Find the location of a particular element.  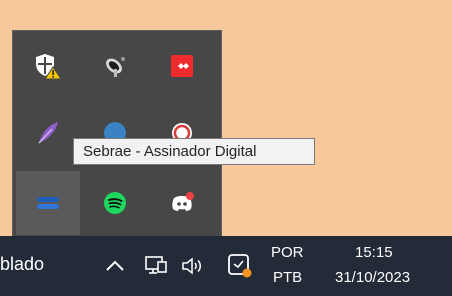

volume-icon is located at coordinates (193, 266).